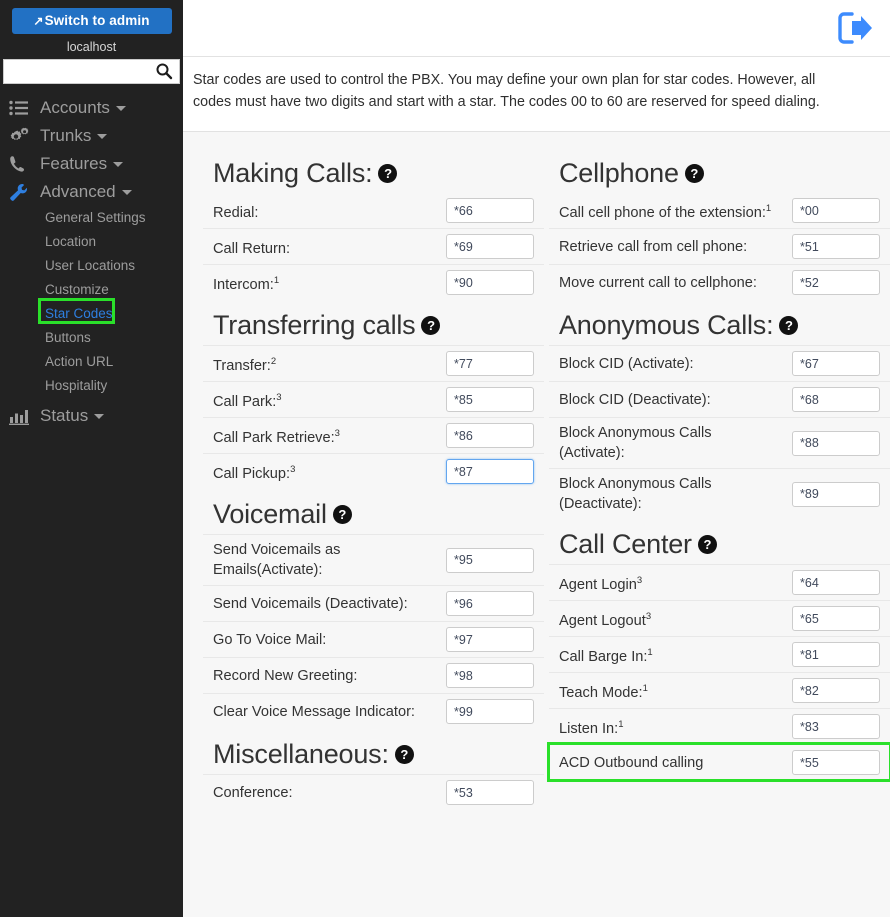  I want to click on row-label: Transfer:2, so click(244, 364).